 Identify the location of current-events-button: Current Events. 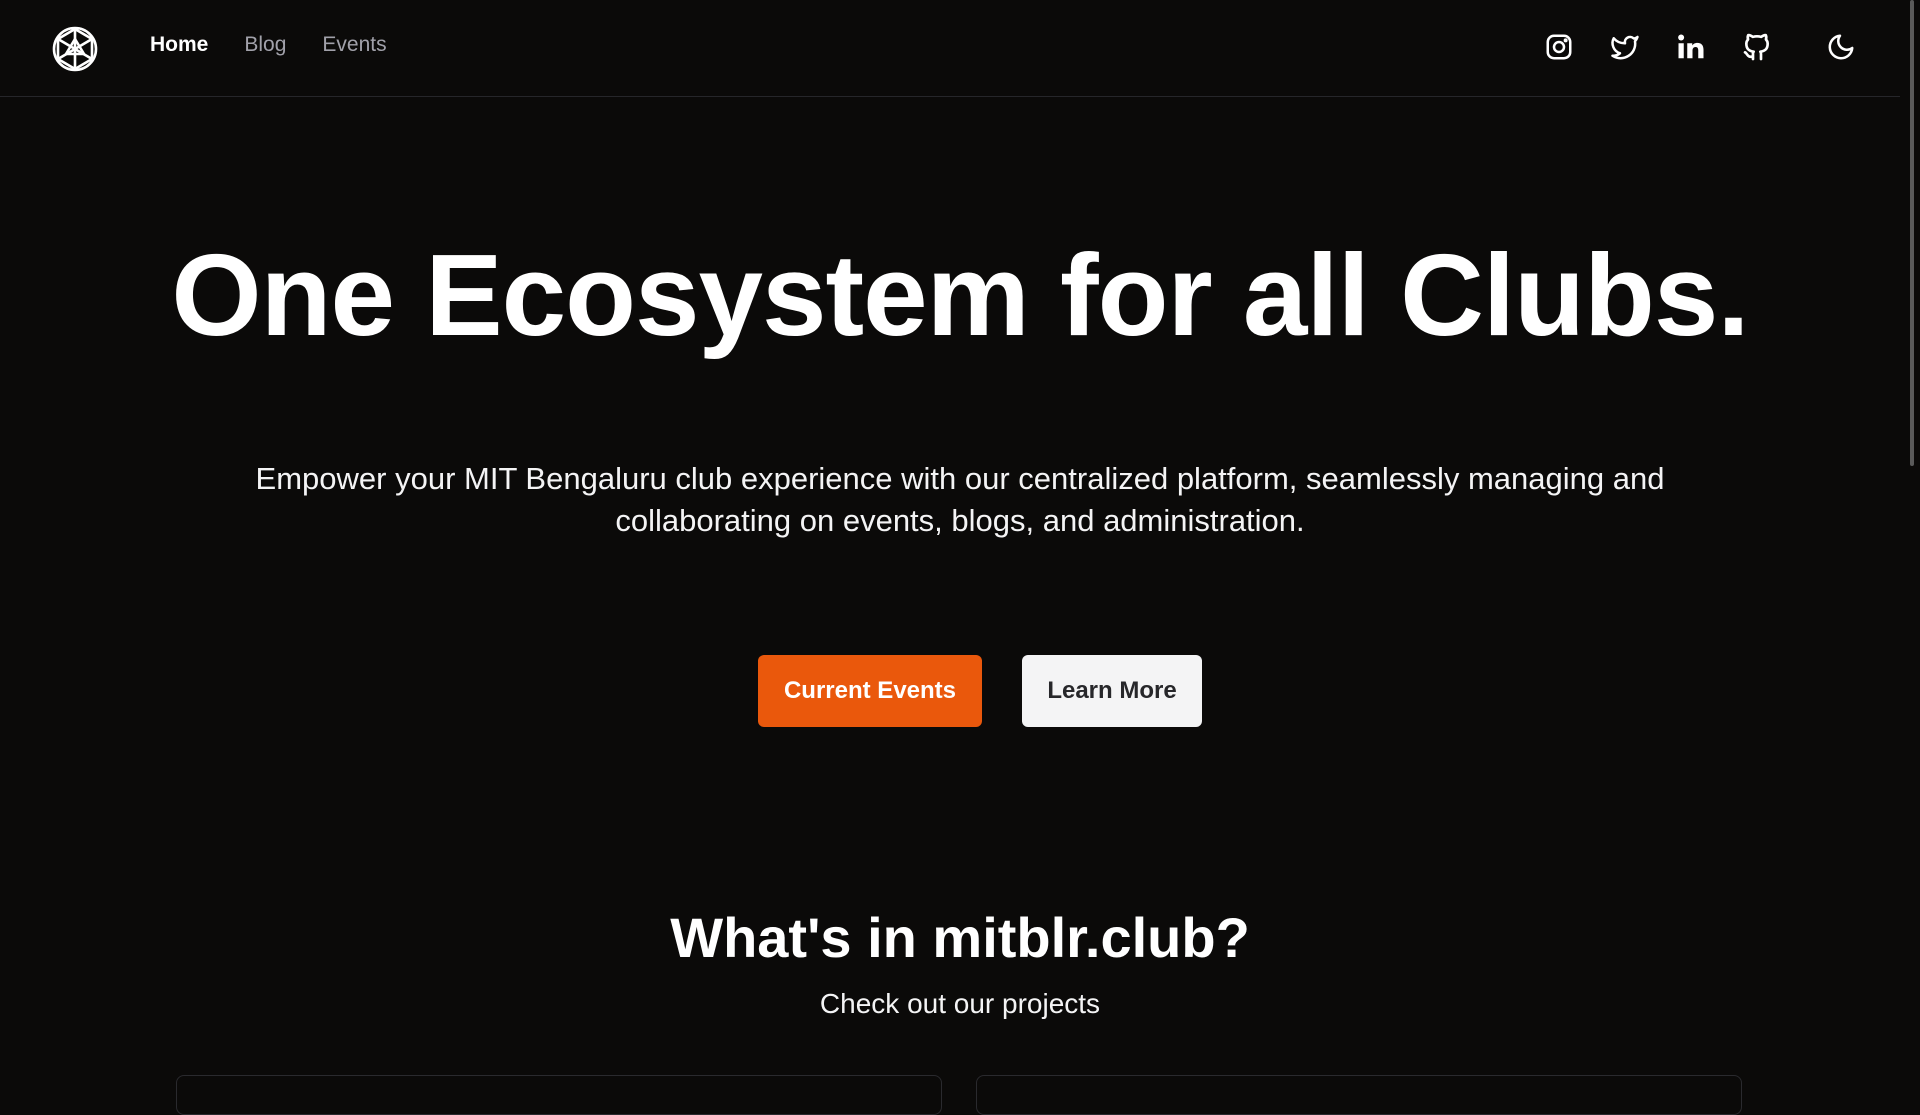
(870, 691).